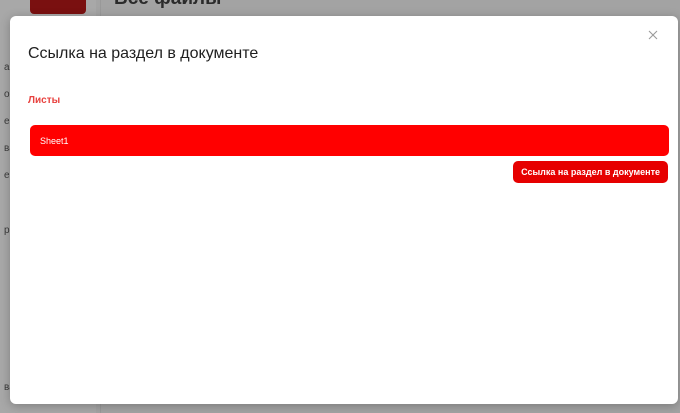 The height and width of the screenshot is (413, 680). Describe the element at coordinates (143, 53) in the screenshot. I see `dialog-title: Ссылка на раздел в документе` at that location.